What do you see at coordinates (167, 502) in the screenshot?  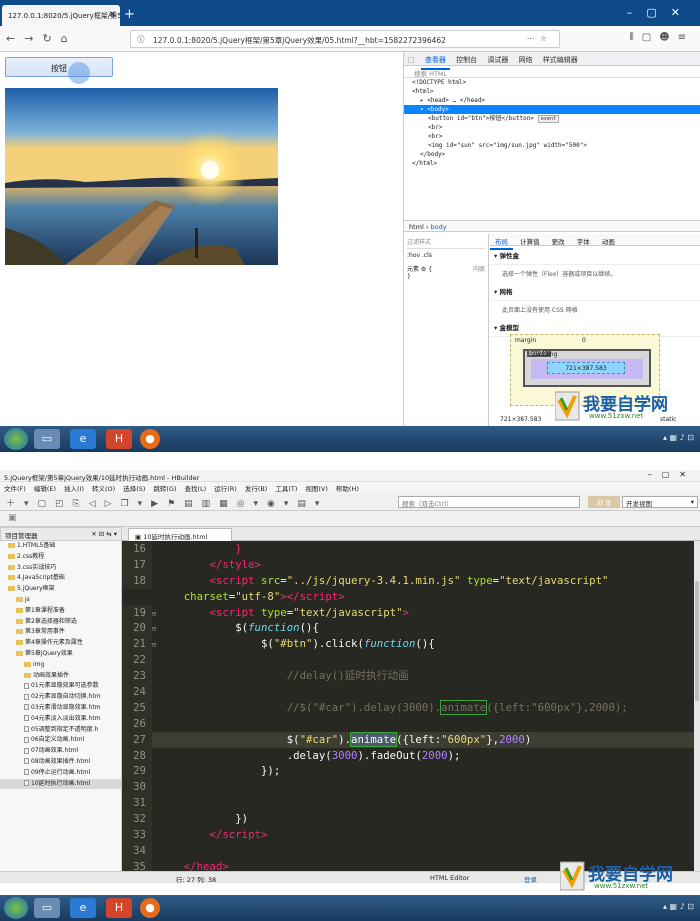 I see `toolbar-icons: ＋▾▢◰⎘◁▷❐▾▶⚑▤▥▦◎▾◉▾▤▾` at bounding box center [167, 502].